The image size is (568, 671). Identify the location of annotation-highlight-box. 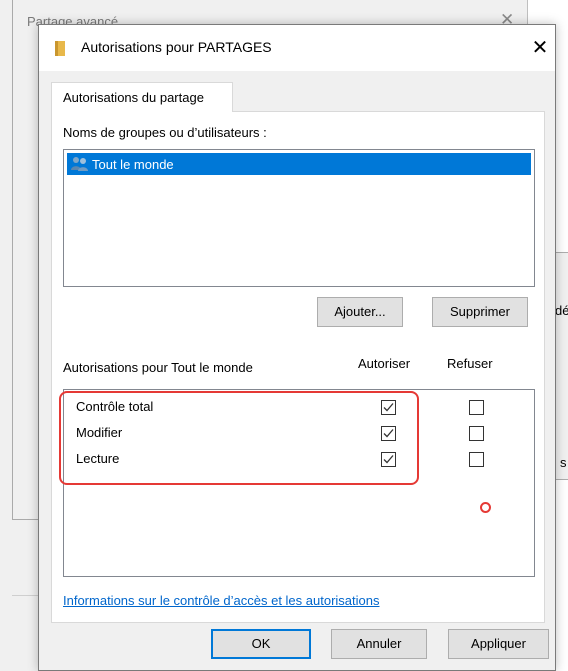
(239, 438).